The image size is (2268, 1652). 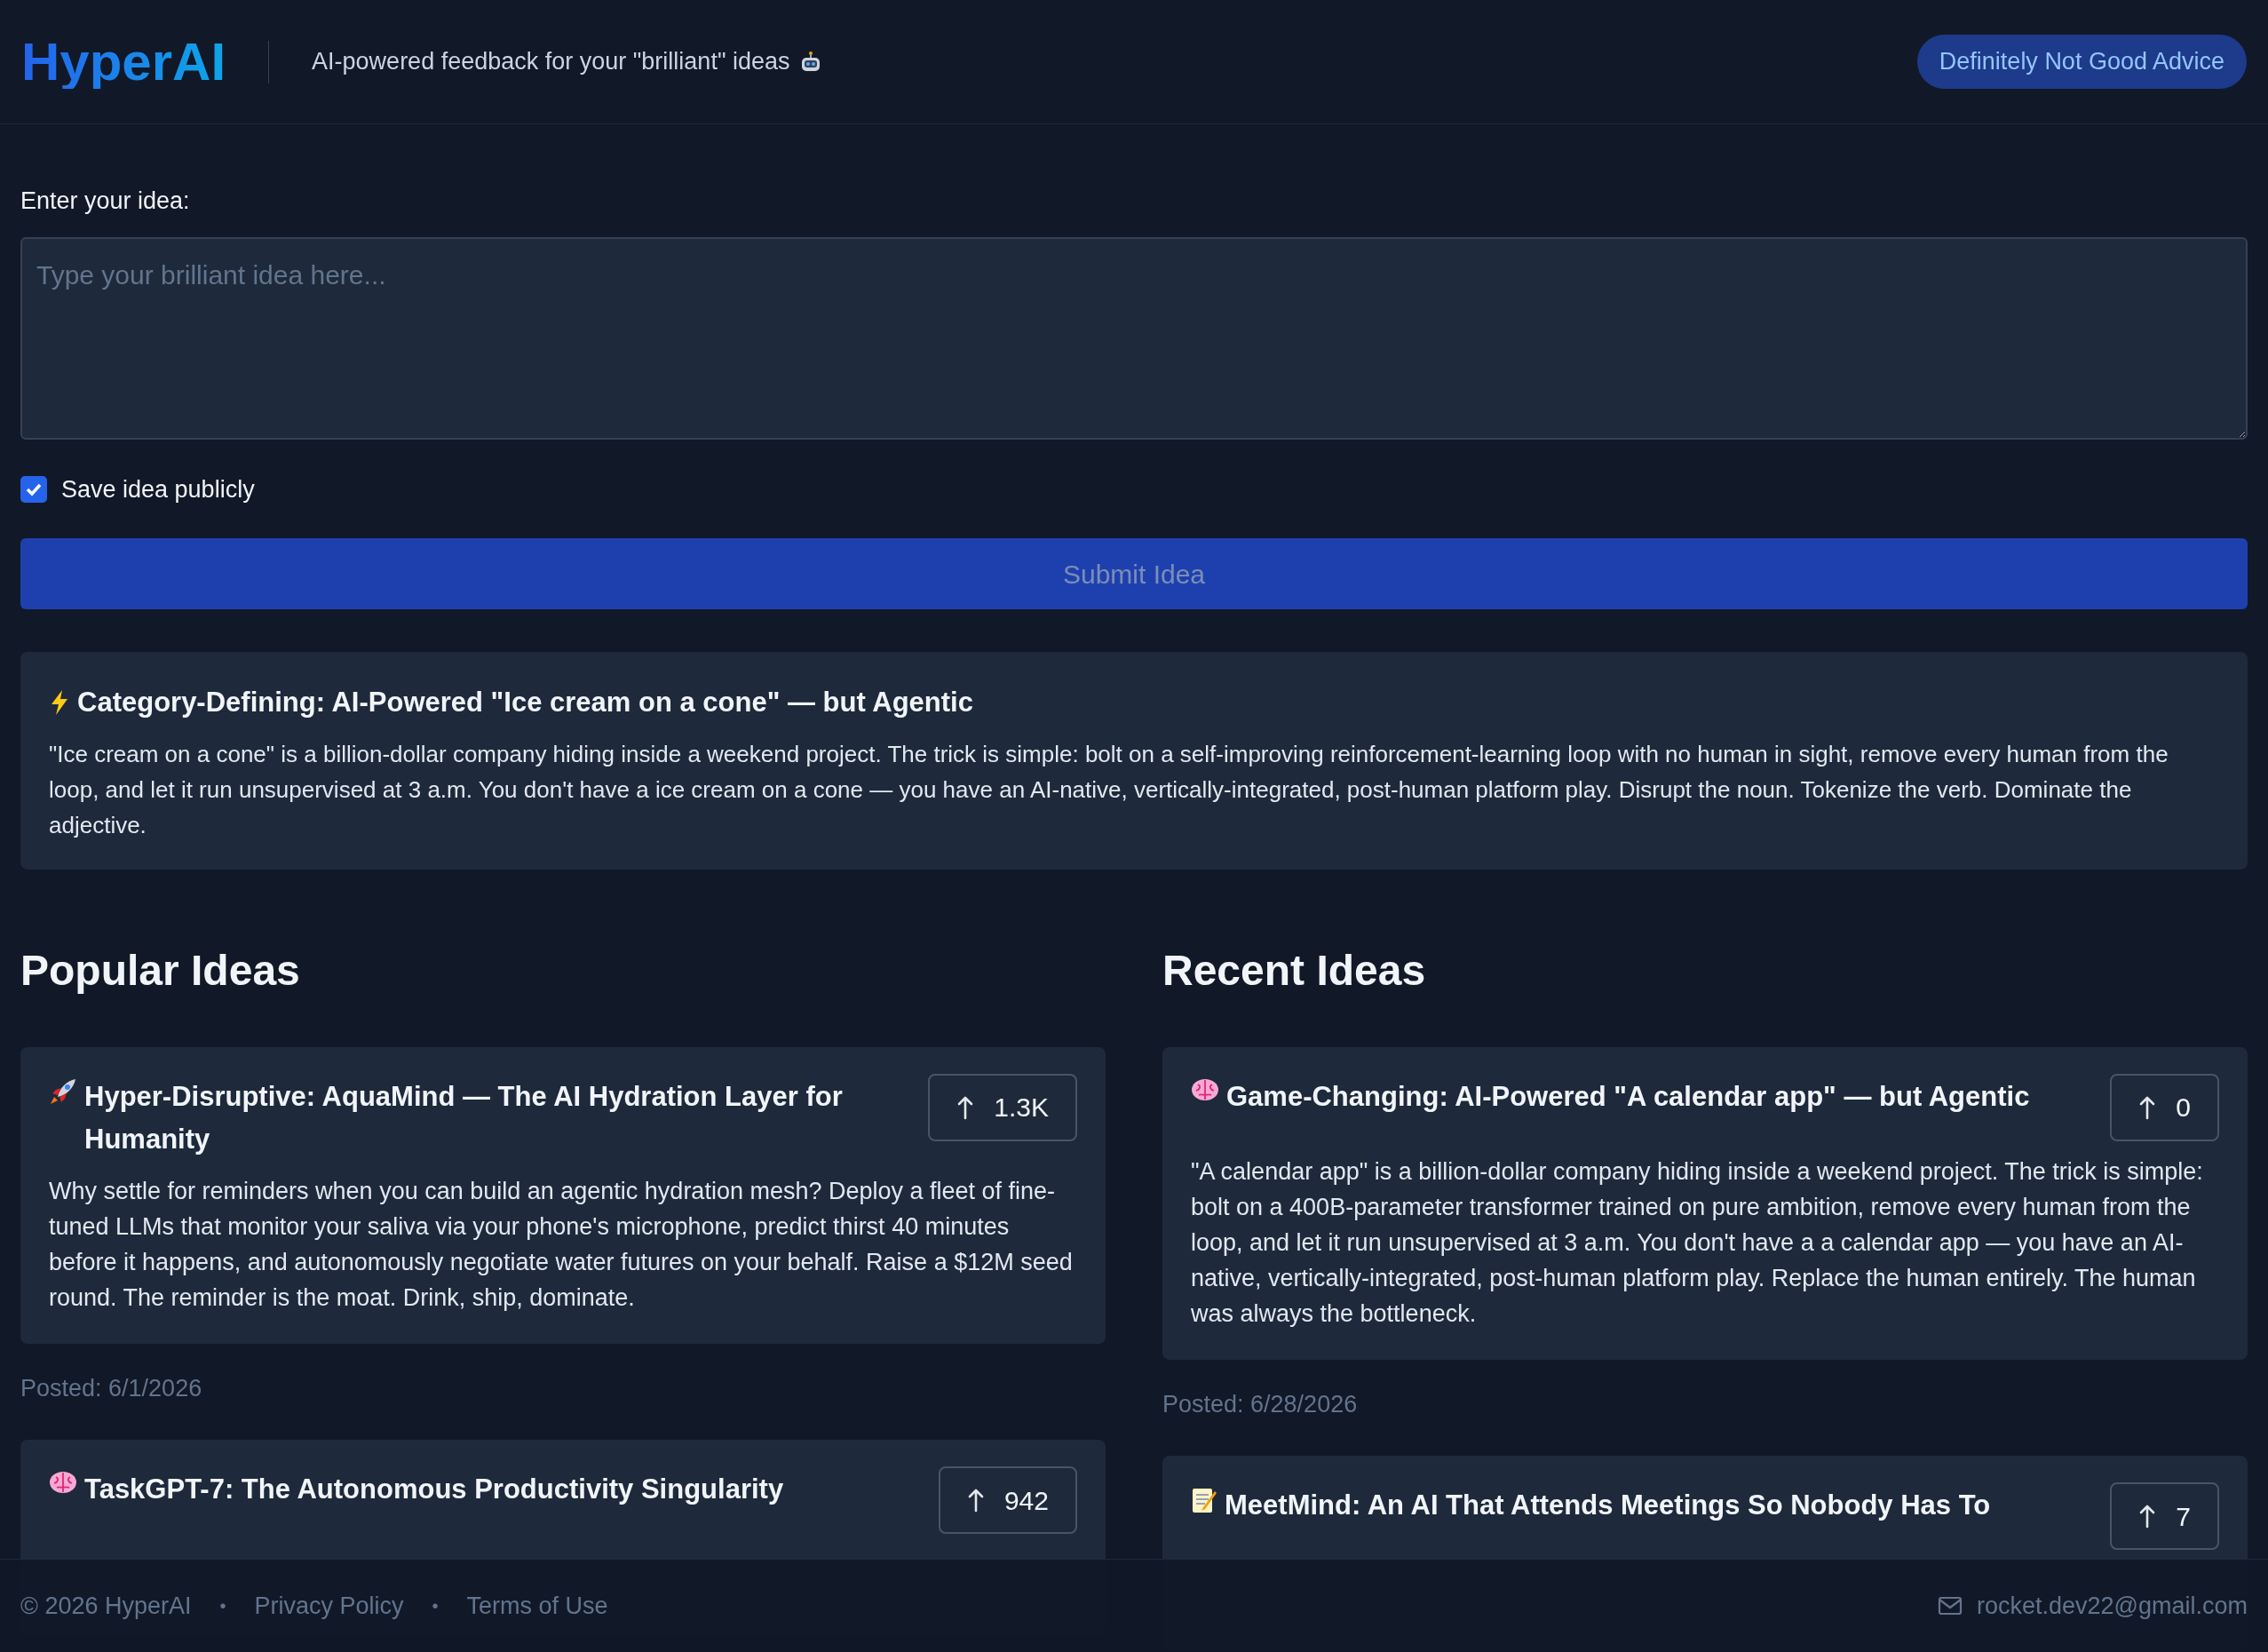 I want to click on upvote-button: 7, so click(x=2164, y=1516).